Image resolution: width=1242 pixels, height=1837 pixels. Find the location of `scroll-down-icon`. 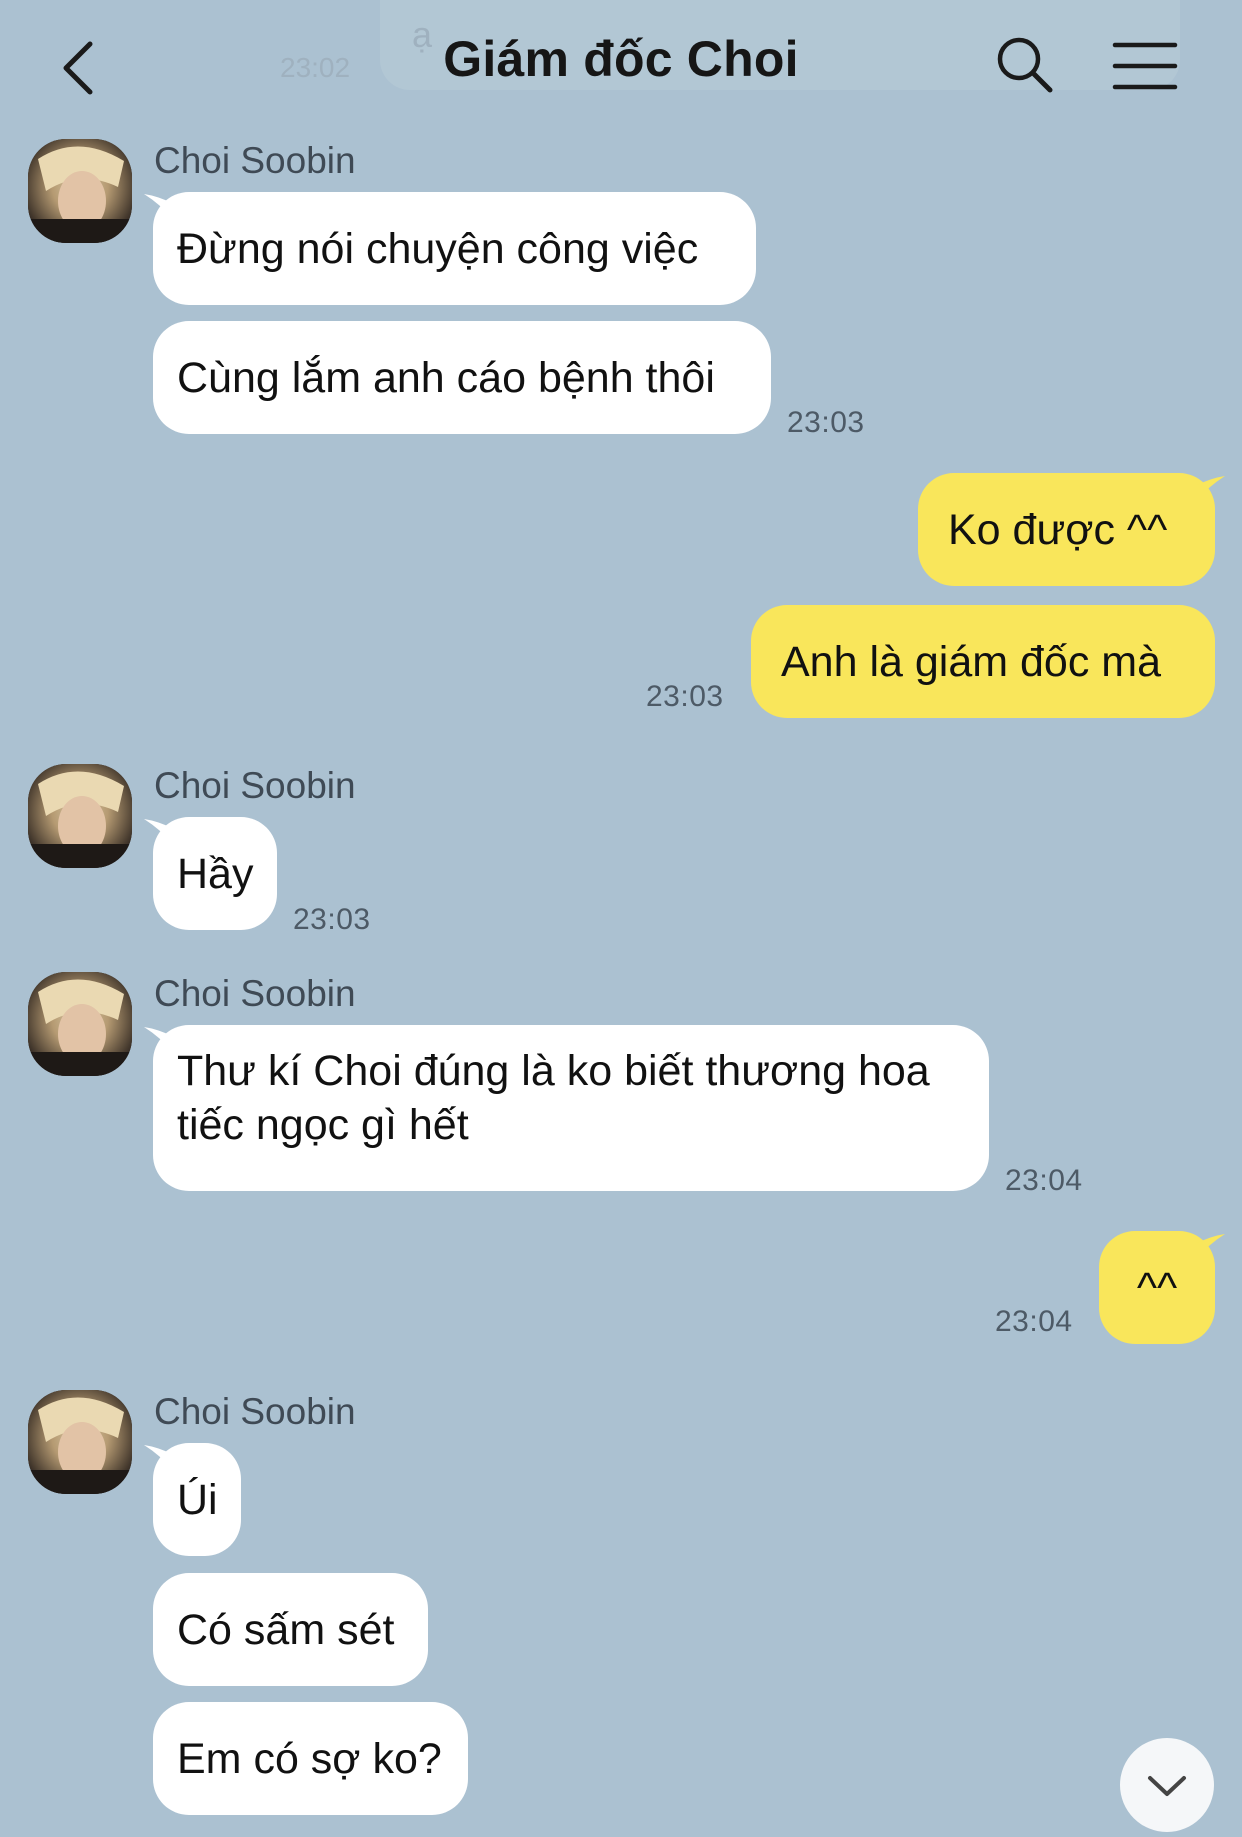

scroll-down-icon is located at coordinates (1167, 1786).